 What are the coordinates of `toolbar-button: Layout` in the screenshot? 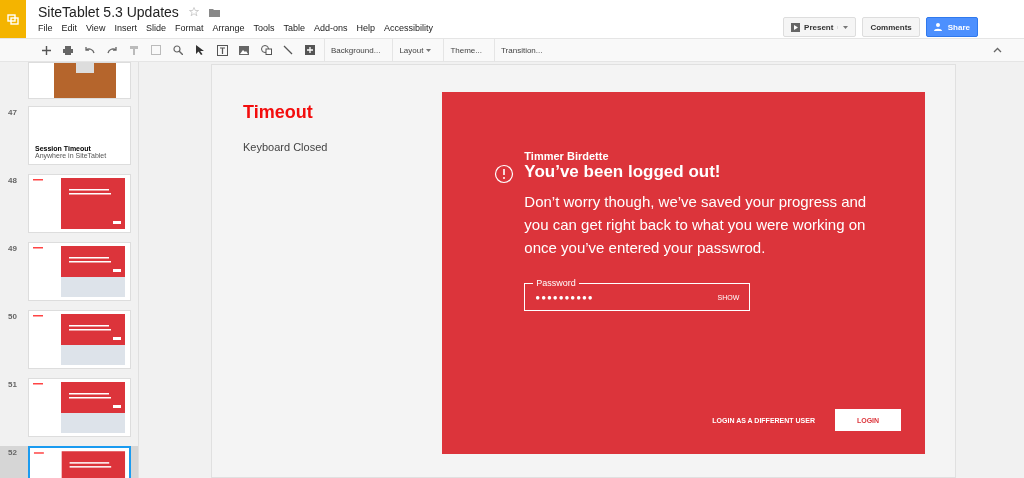 It's located at (415, 50).